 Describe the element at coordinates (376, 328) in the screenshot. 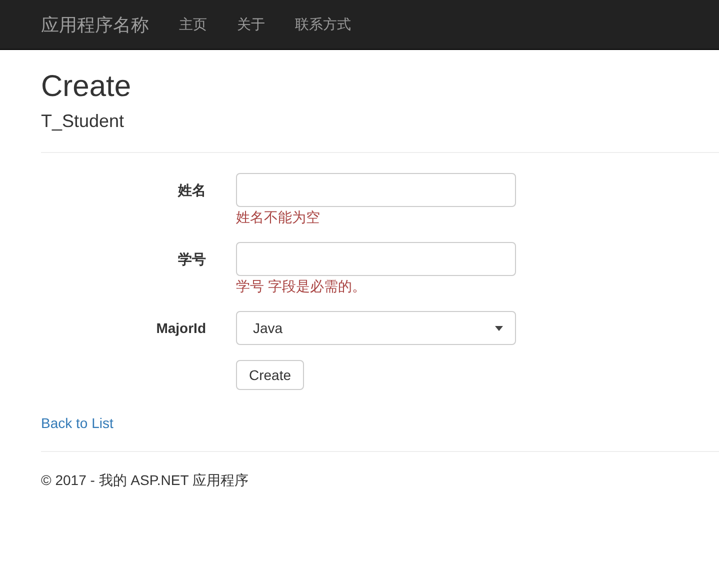

I see `select-field: Java` at that location.